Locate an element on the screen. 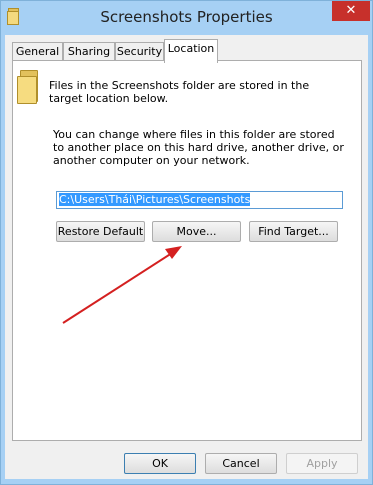  apply-button: Apply is located at coordinates (322, 463).